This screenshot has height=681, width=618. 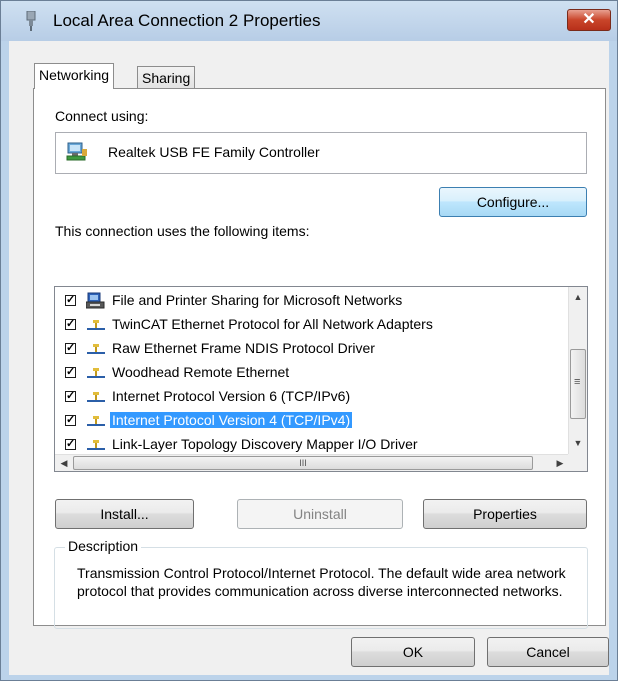 I want to click on description-legend: Description, so click(x=103, y=546).